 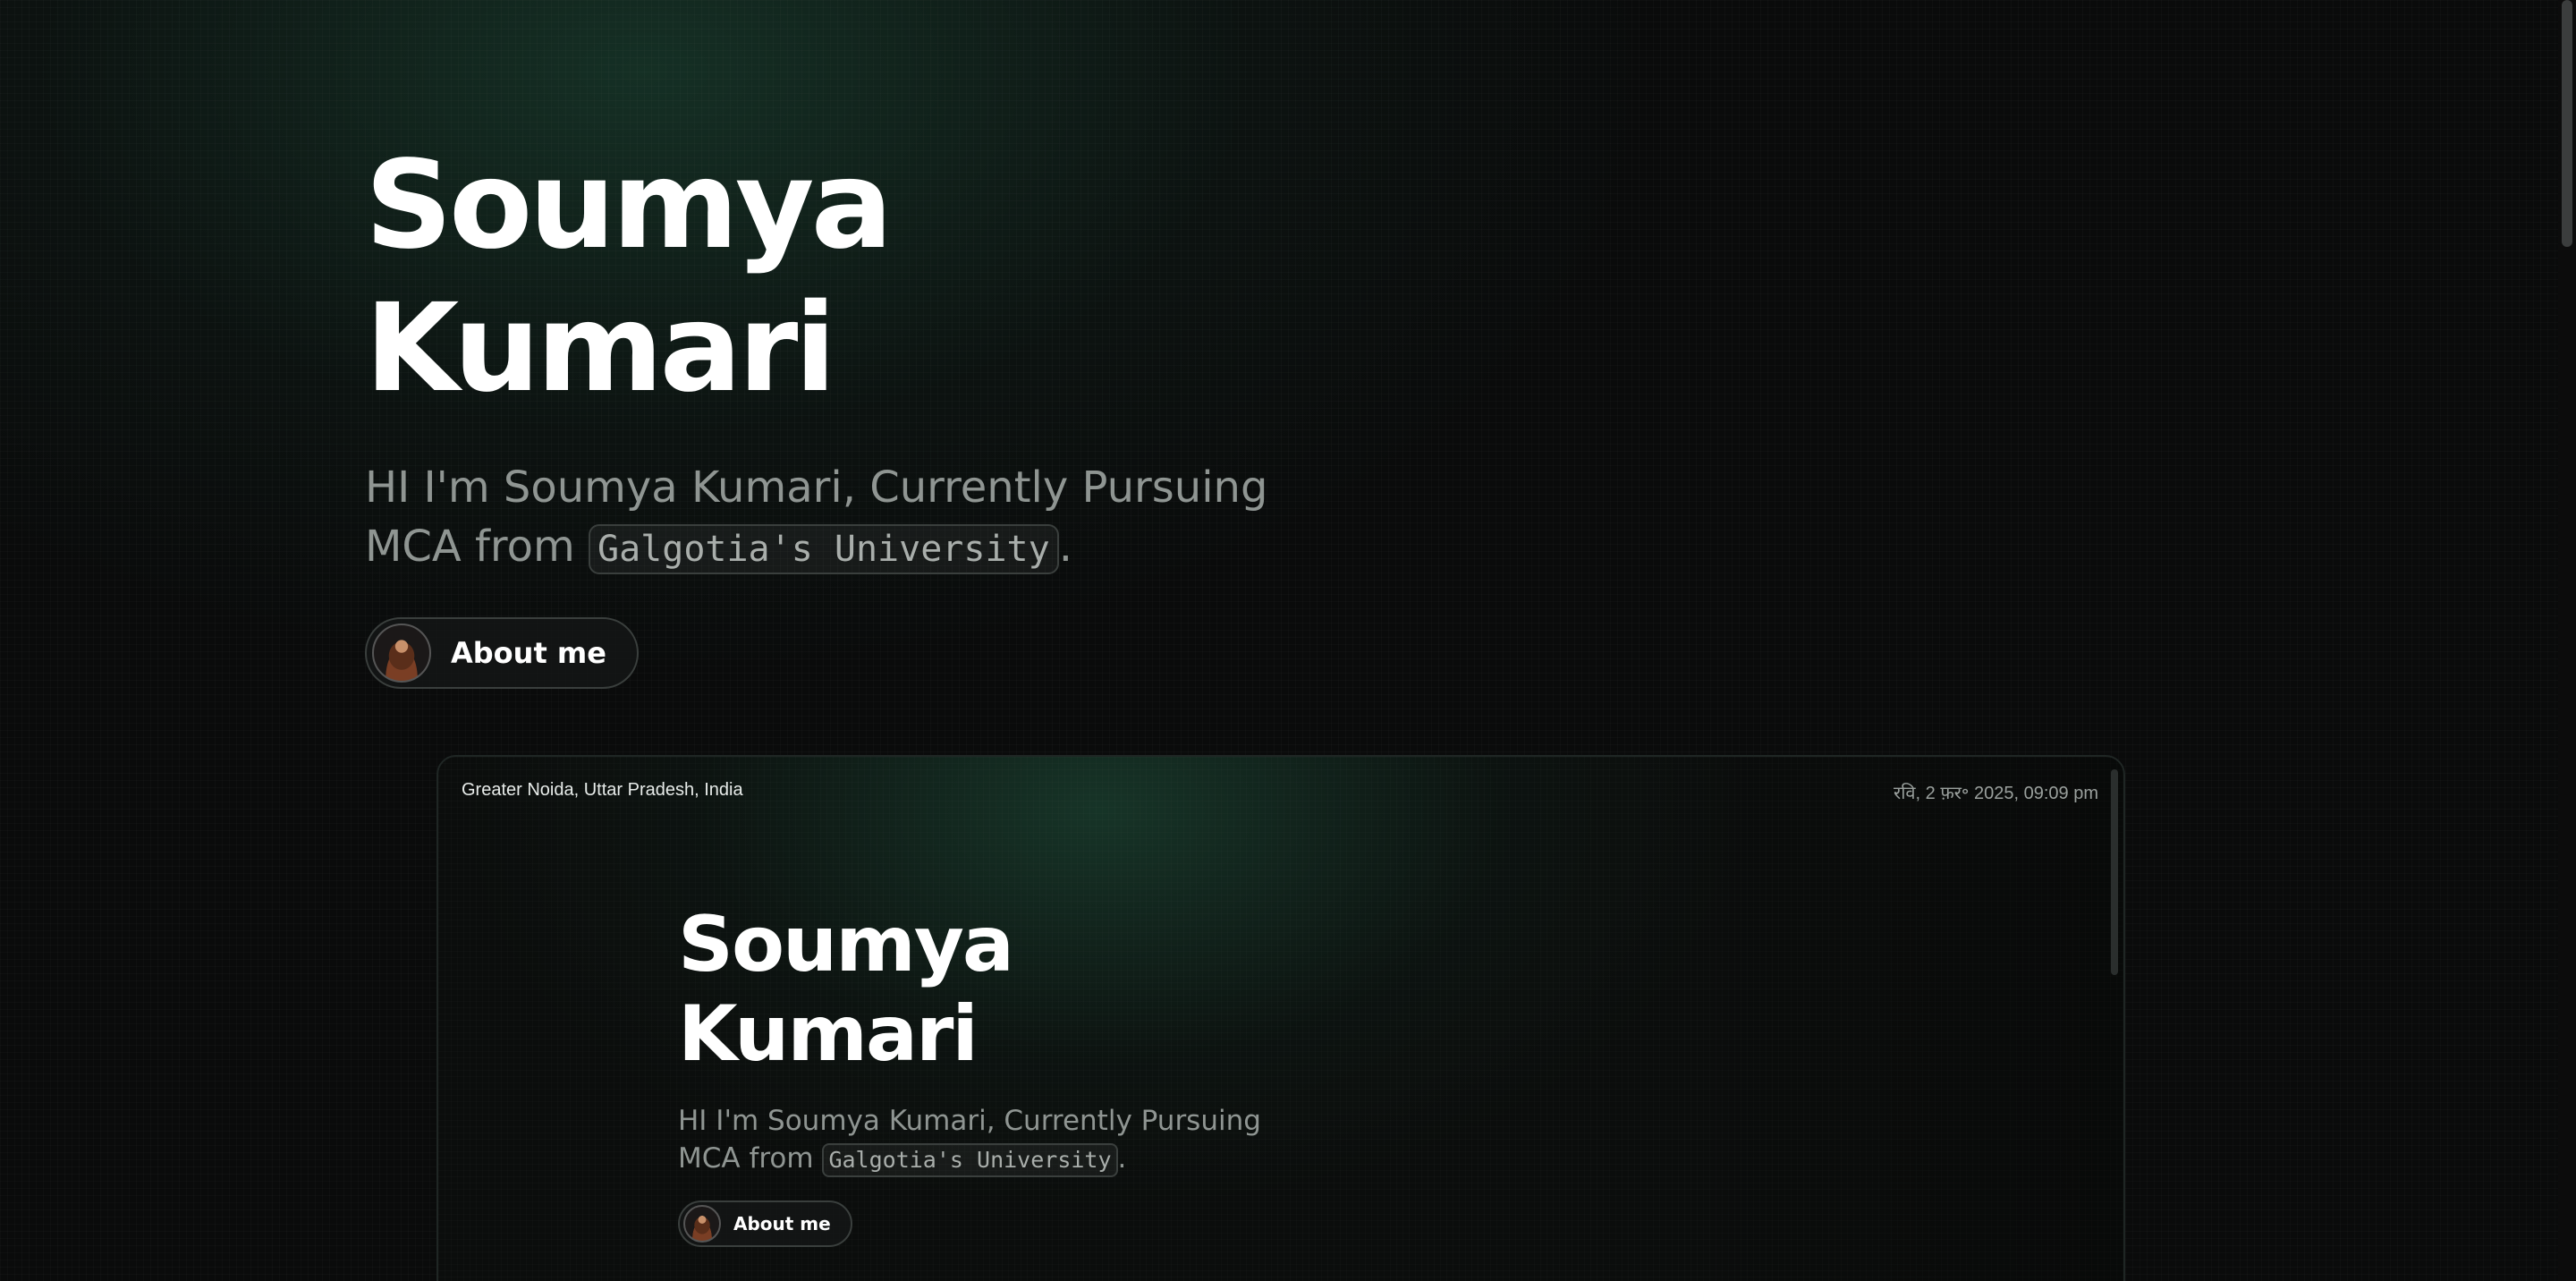 I want to click on preview-about-me-button: About me, so click(x=765, y=1223).